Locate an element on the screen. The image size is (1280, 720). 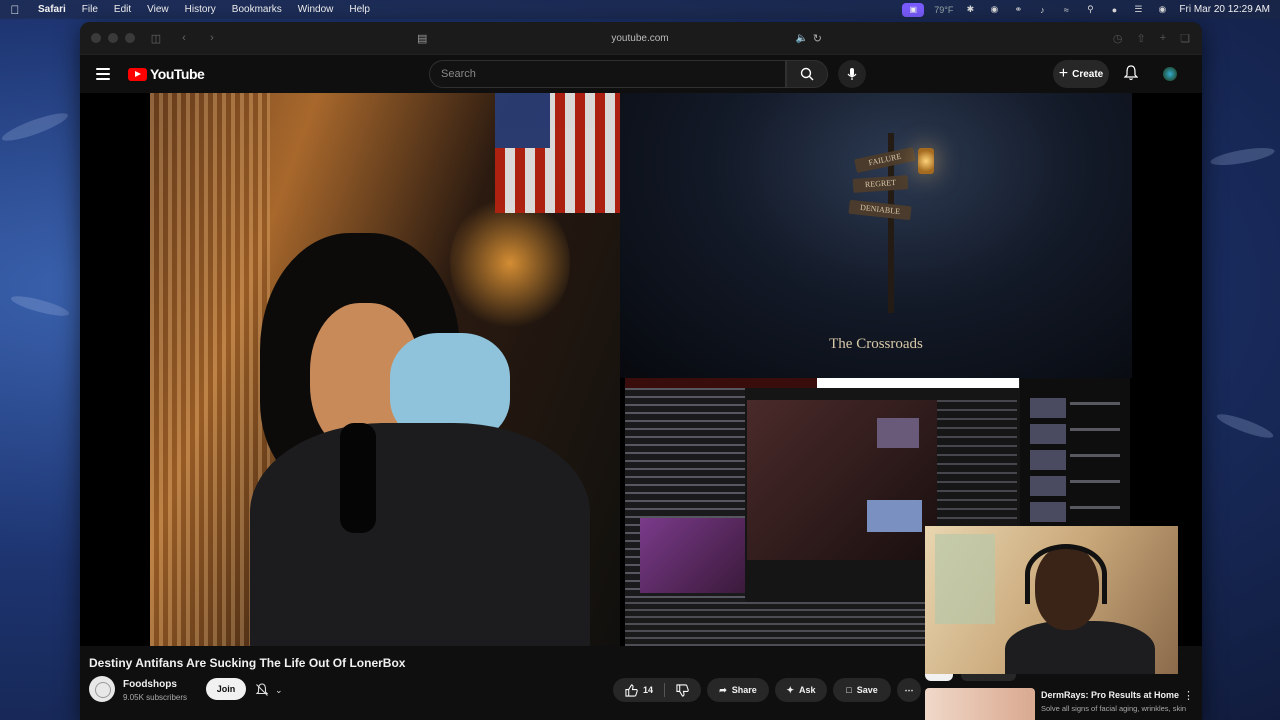
streamer-hoodie is located at coordinates (420, 534).